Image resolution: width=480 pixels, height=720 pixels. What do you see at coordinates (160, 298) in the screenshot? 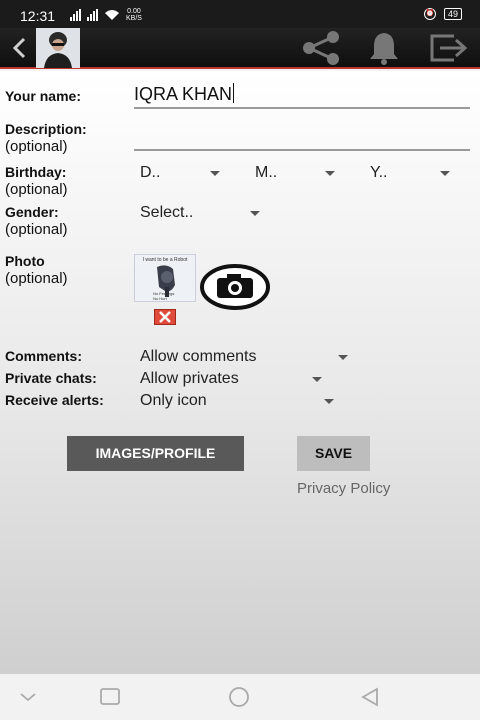
I see `photo-option-2: No Hurt` at bounding box center [160, 298].